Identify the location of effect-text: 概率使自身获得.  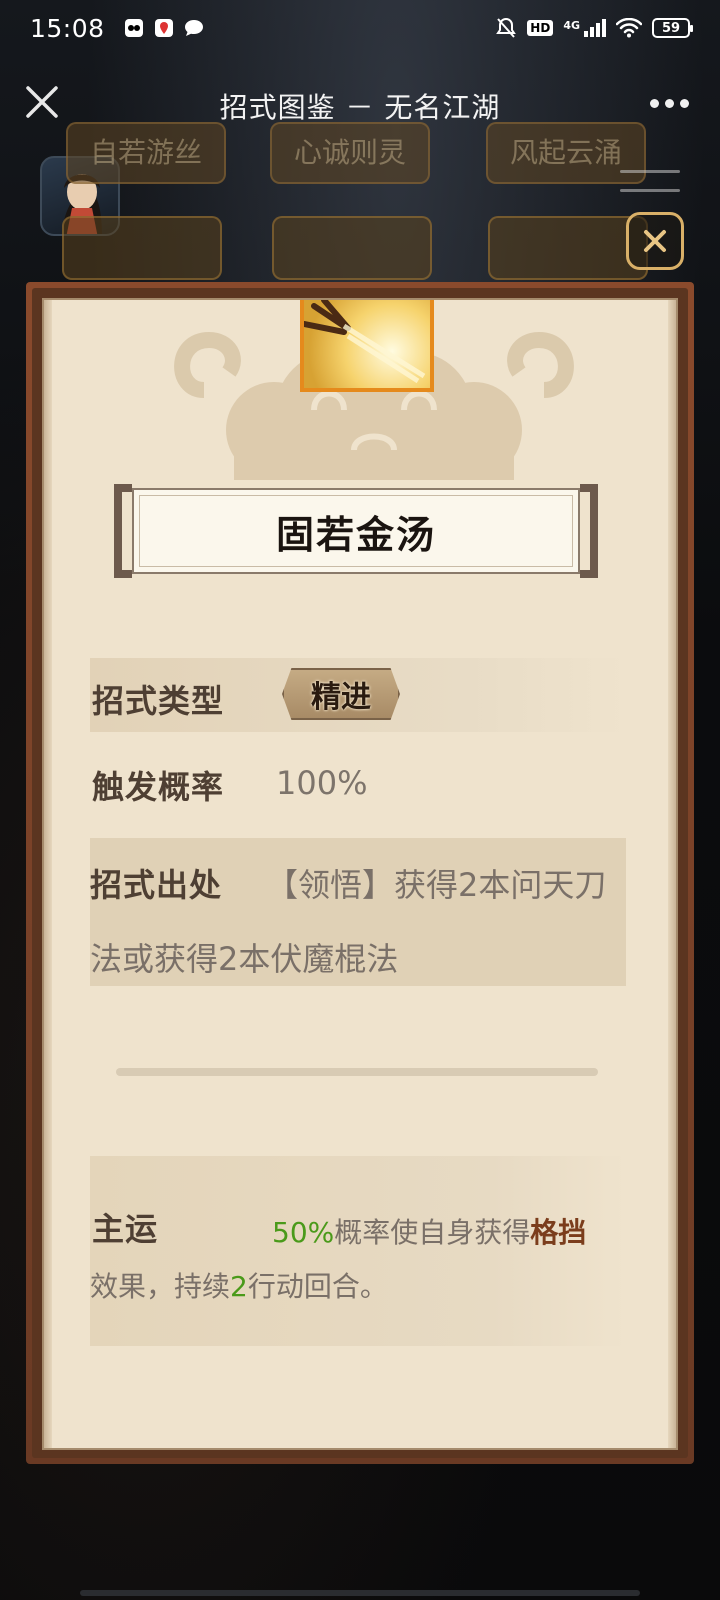
(432, 1232).